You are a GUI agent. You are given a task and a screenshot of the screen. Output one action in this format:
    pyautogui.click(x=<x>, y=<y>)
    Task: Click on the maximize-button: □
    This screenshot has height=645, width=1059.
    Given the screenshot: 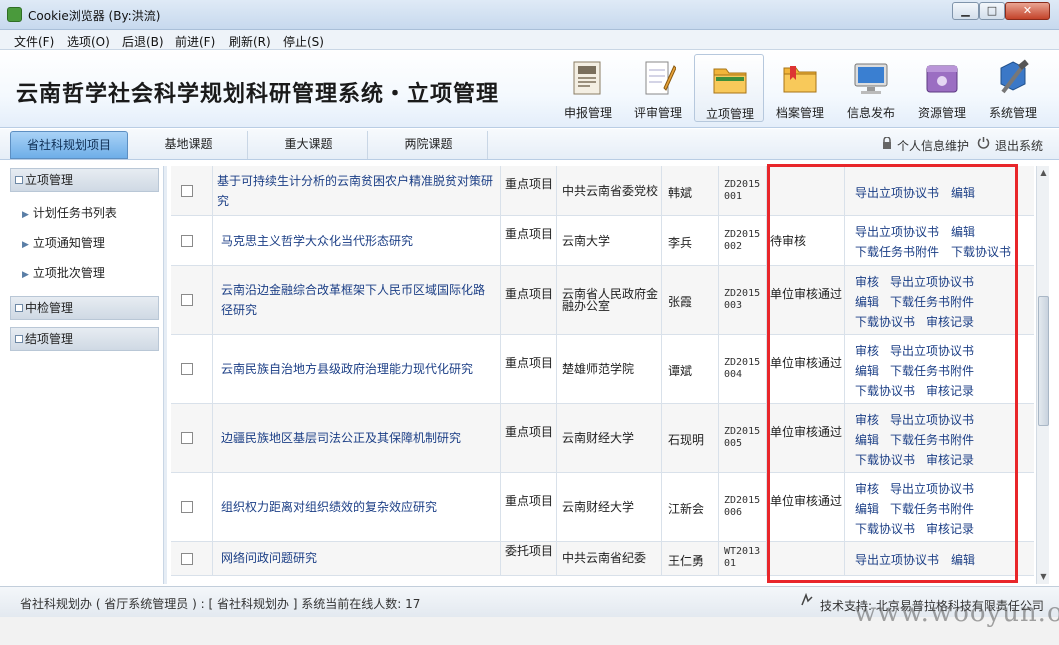 What is the action you would take?
    pyautogui.click(x=992, y=11)
    